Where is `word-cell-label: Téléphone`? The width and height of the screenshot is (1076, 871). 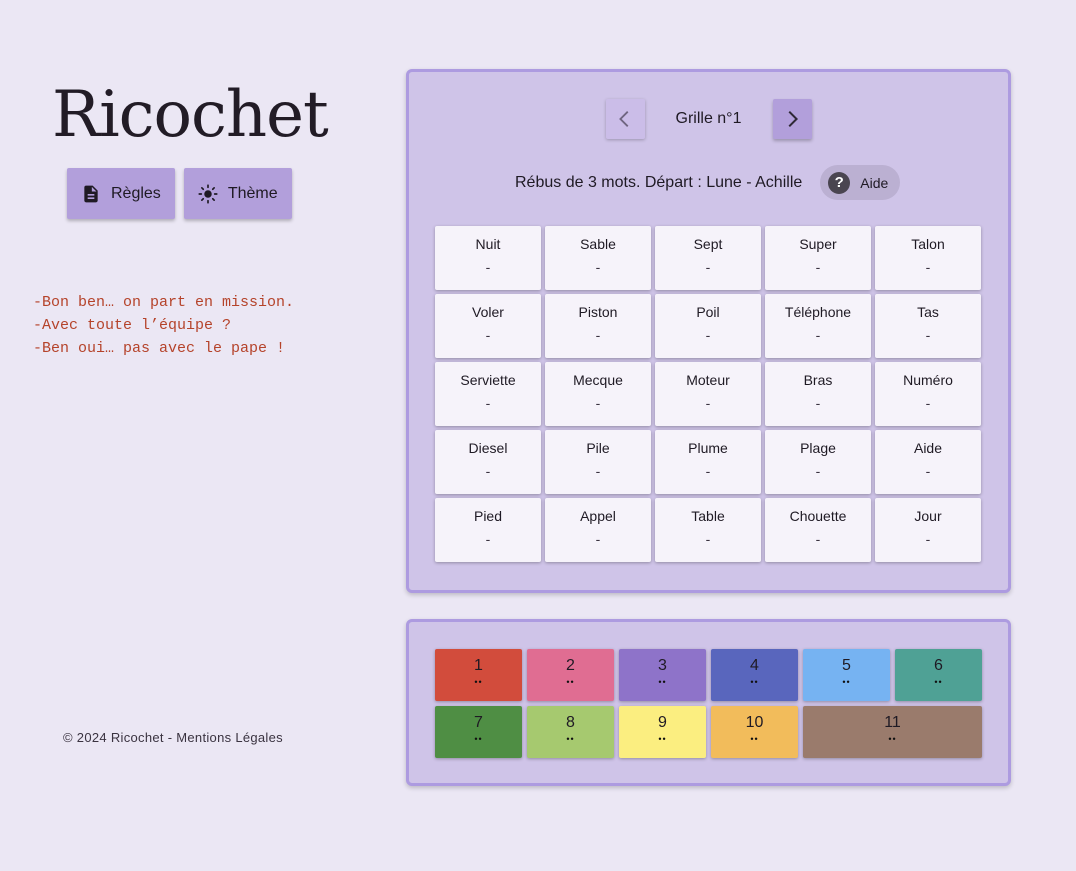
word-cell-label: Téléphone is located at coordinates (818, 312).